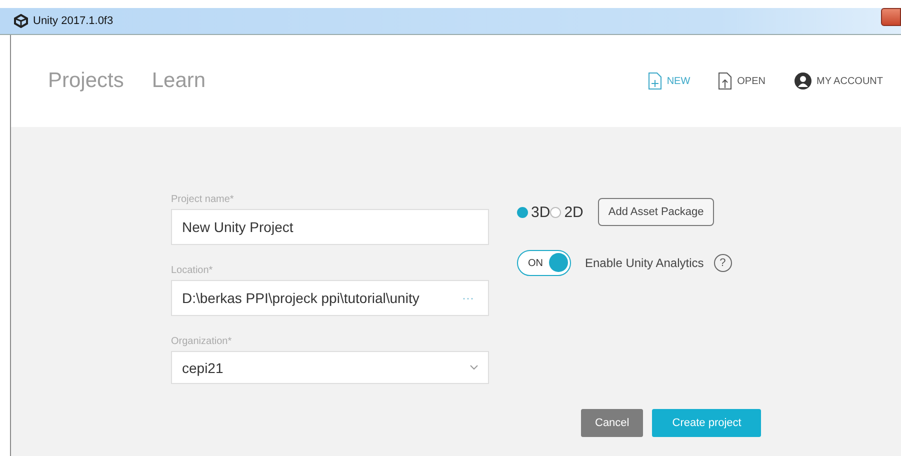  Describe the element at coordinates (644, 263) in the screenshot. I see `analytics-label: Enable Unity Analytics` at that location.